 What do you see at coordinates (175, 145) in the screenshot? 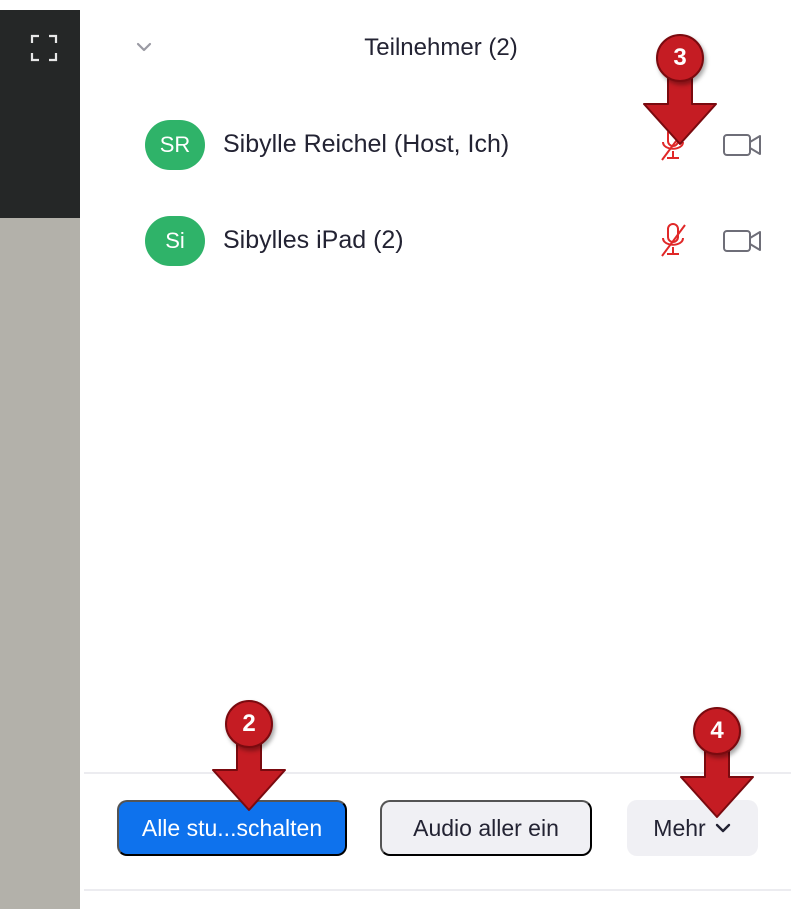
I see `avatar: SR` at bounding box center [175, 145].